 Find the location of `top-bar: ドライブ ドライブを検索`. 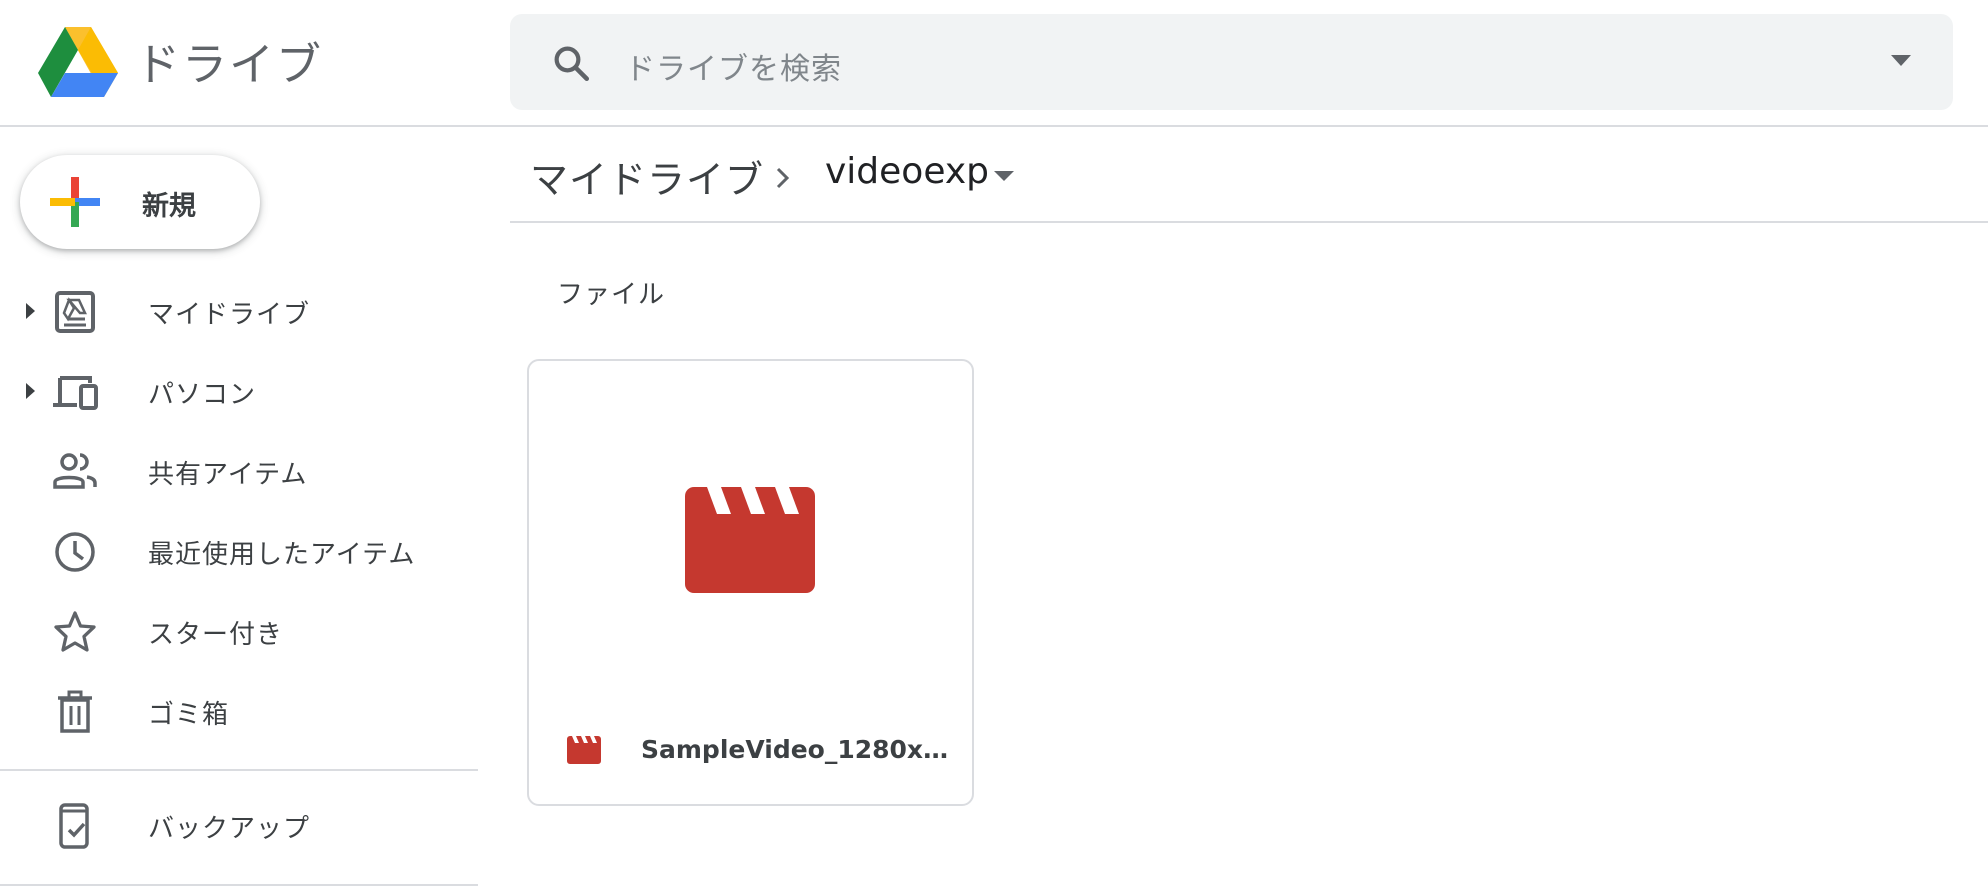

top-bar: ドライブ ドライブを検索 is located at coordinates (994, 63).